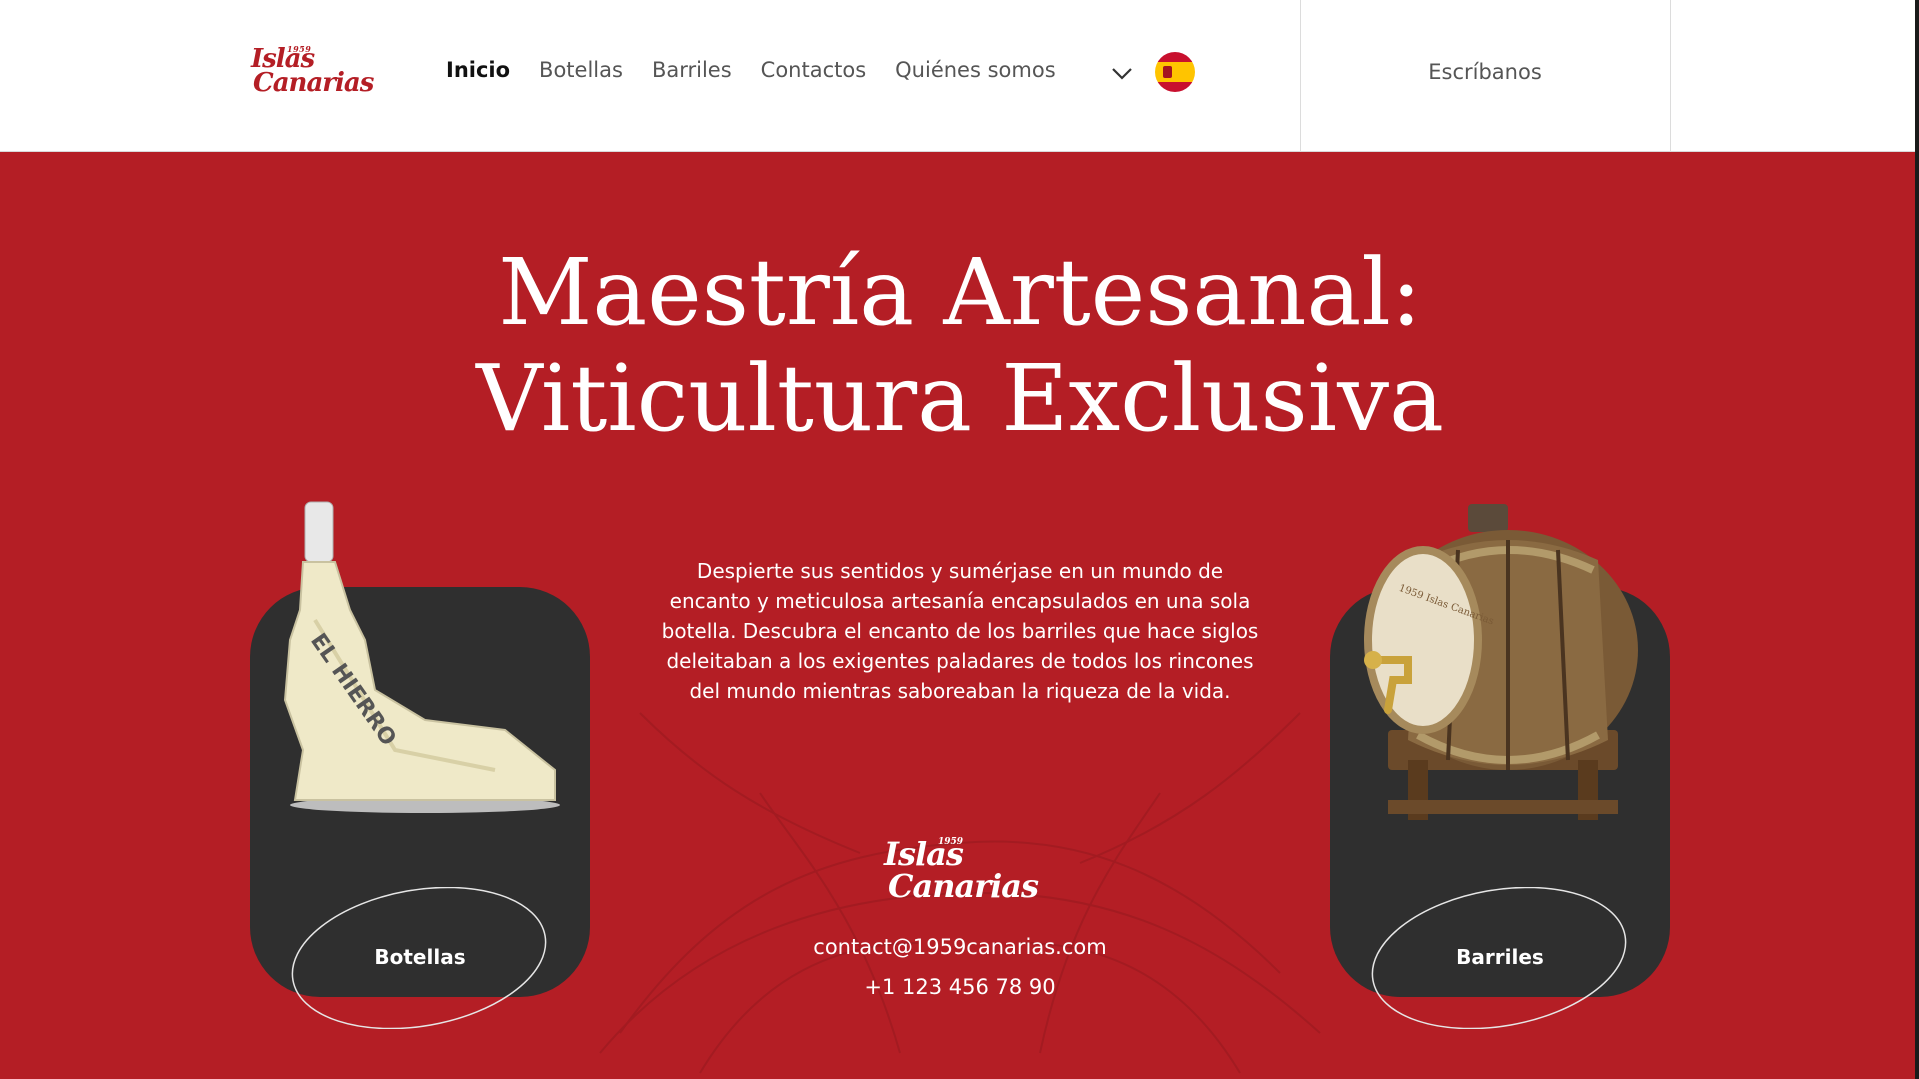 This screenshot has height=1079, width=1919. I want to click on nav-item-quienes-somos: Quiénes somos, so click(975, 70).